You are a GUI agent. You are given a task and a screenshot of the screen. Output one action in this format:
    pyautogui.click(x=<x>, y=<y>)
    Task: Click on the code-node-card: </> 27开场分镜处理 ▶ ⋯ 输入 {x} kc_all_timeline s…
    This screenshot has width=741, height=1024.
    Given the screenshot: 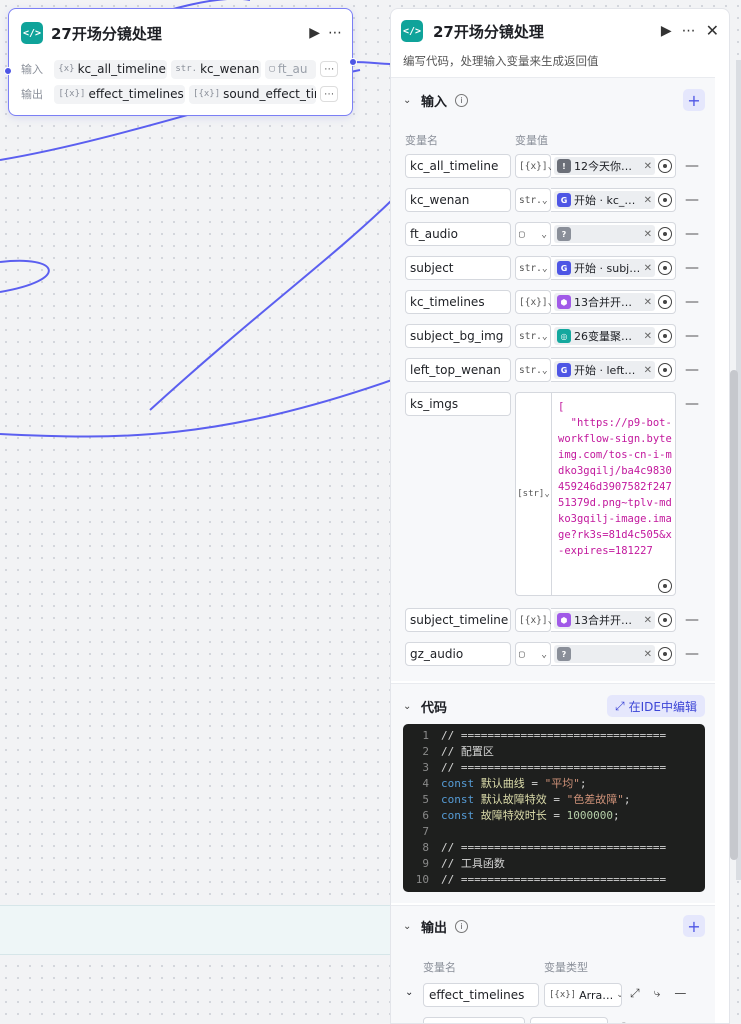 What is the action you would take?
    pyautogui.click(x=180, y=62)
    